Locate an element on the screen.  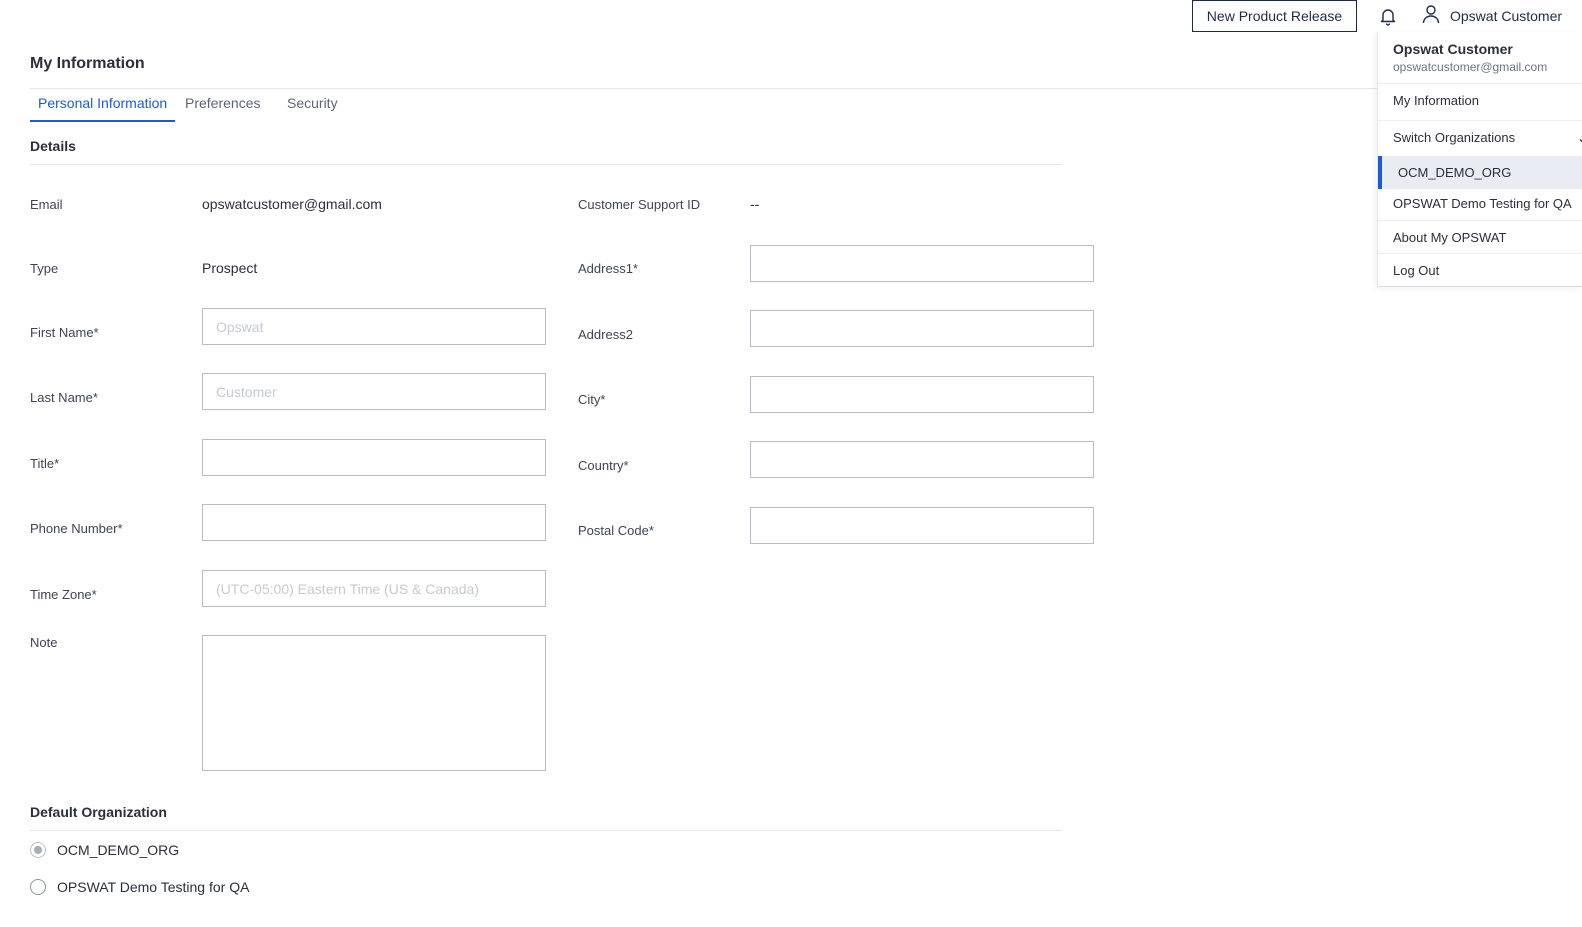
last-name-field is located at coordinates (374, 391).